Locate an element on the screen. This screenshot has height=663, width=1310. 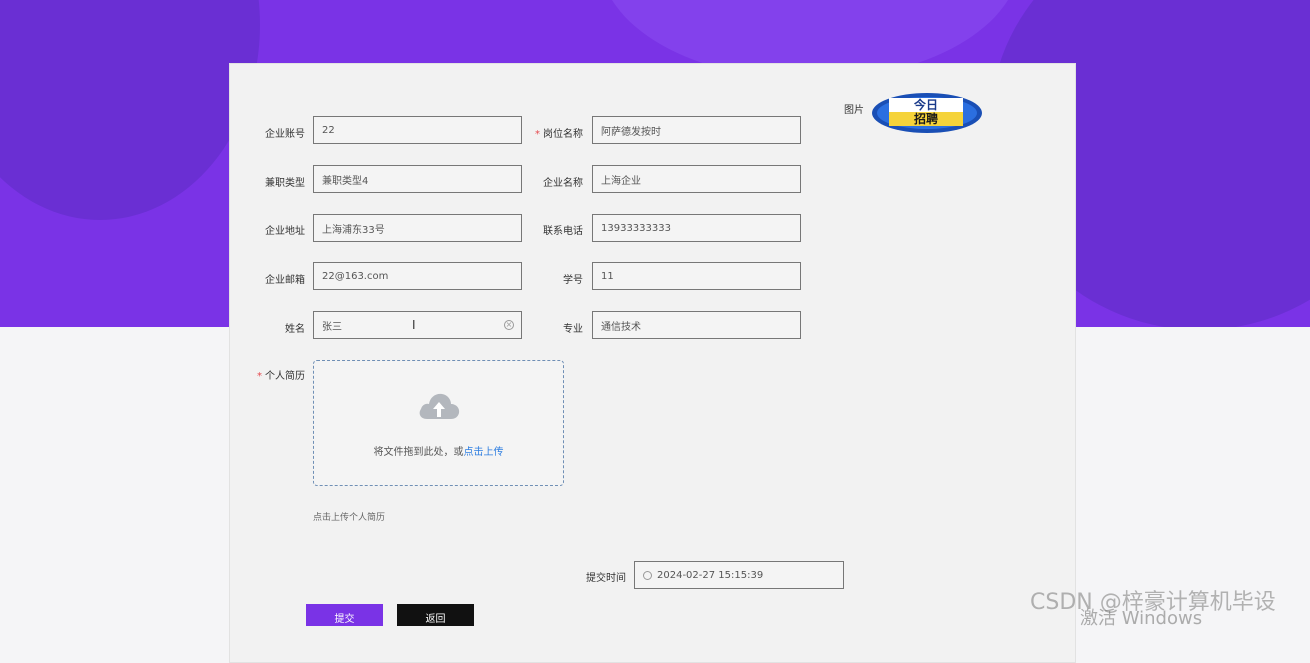
field-label-name: 姓名 is located at coordinates (295, 329).